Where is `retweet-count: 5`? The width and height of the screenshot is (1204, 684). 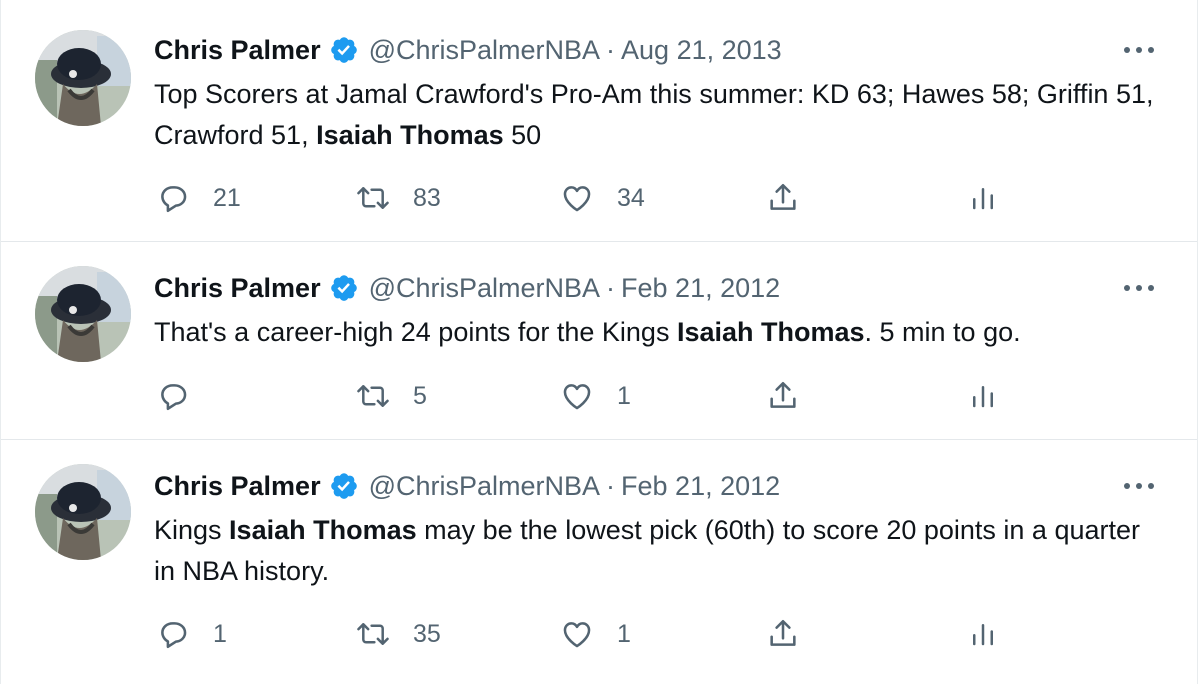
retweet-count: 5 is located at coordinates (420, 395).